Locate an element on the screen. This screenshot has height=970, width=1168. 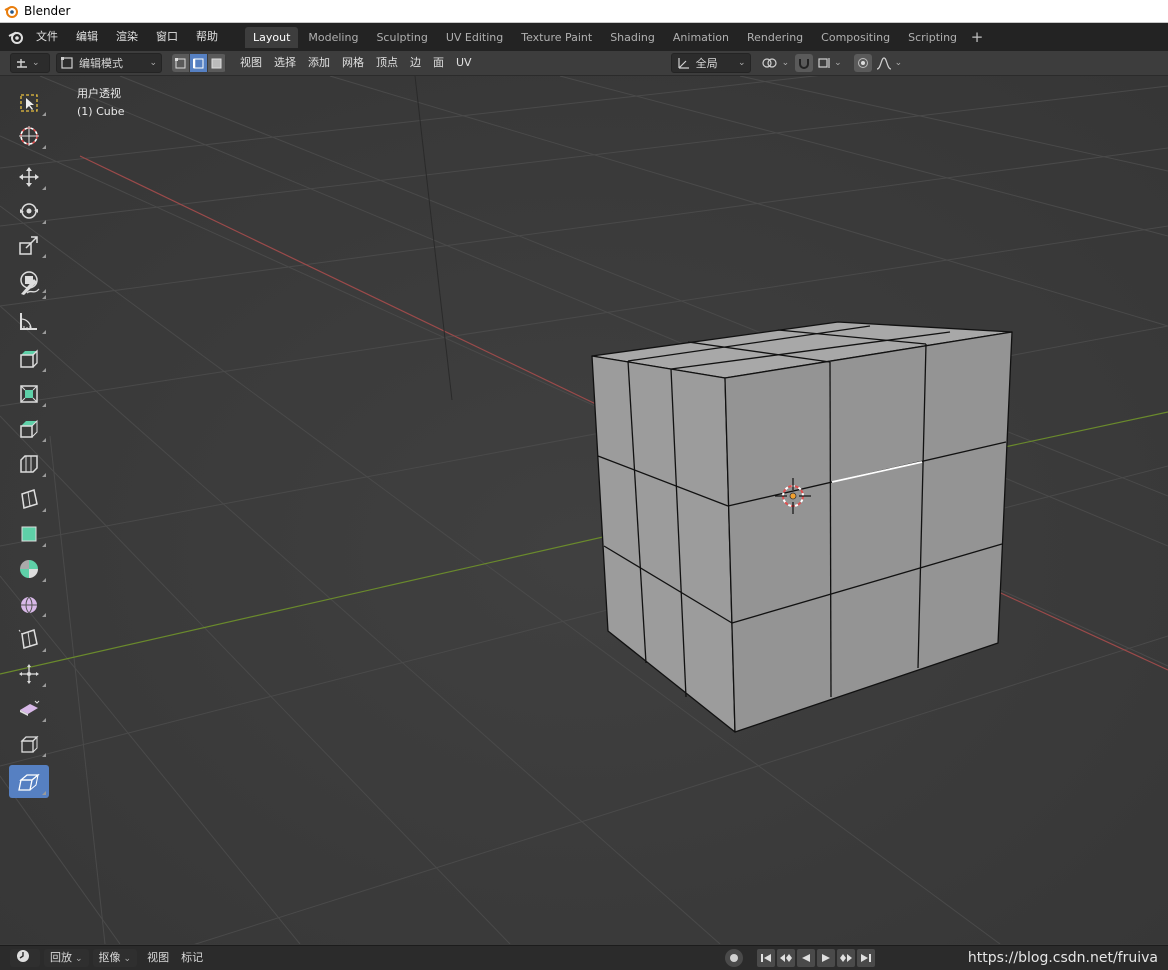
bevel-icon is located at coordinates (29, 463).